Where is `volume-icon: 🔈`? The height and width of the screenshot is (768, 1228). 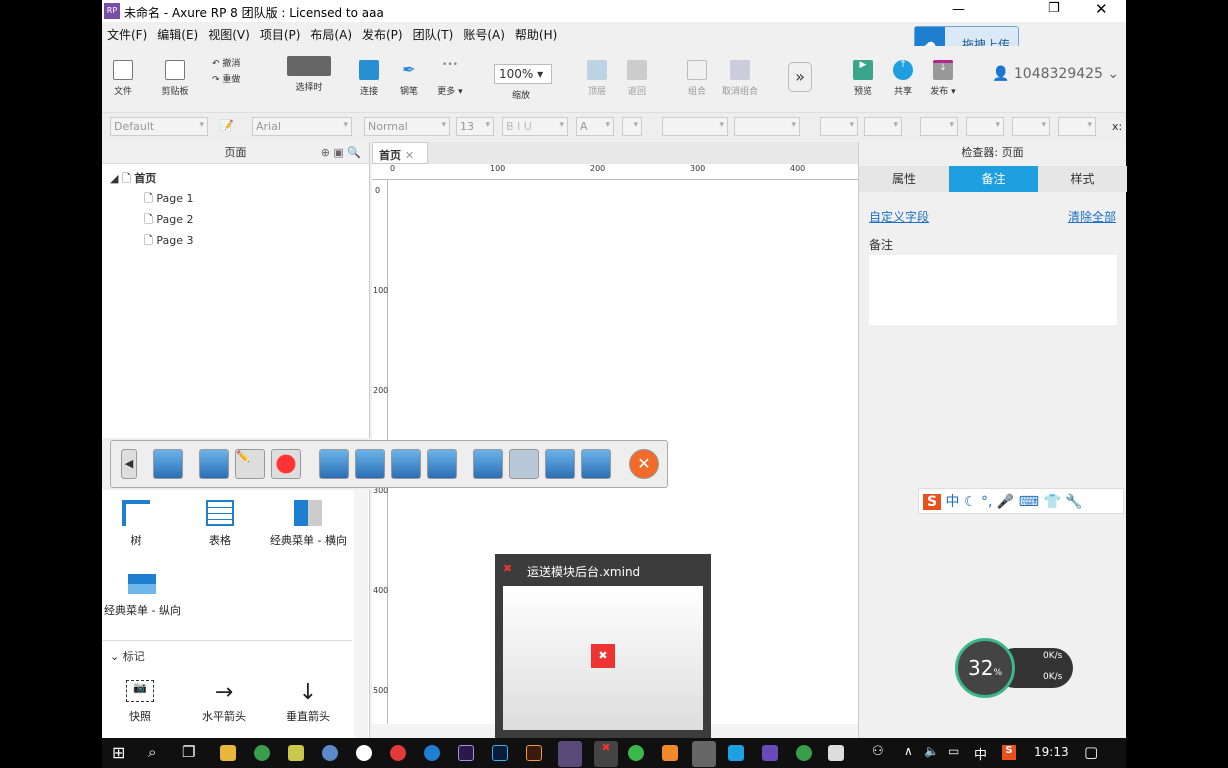 volume-icon: 🔈 is located at coordinates (931, 751).